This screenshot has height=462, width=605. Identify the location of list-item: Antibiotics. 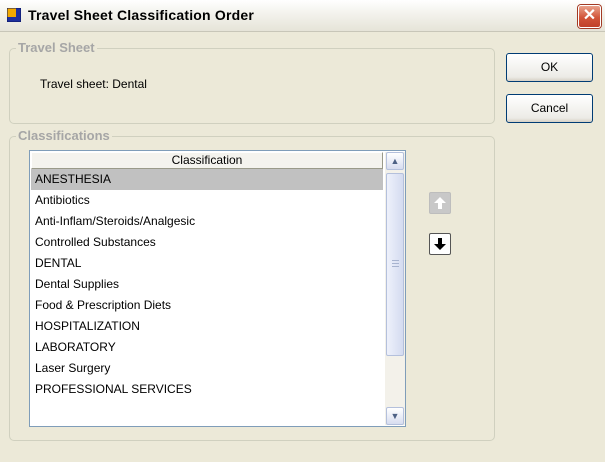
(207, 200).